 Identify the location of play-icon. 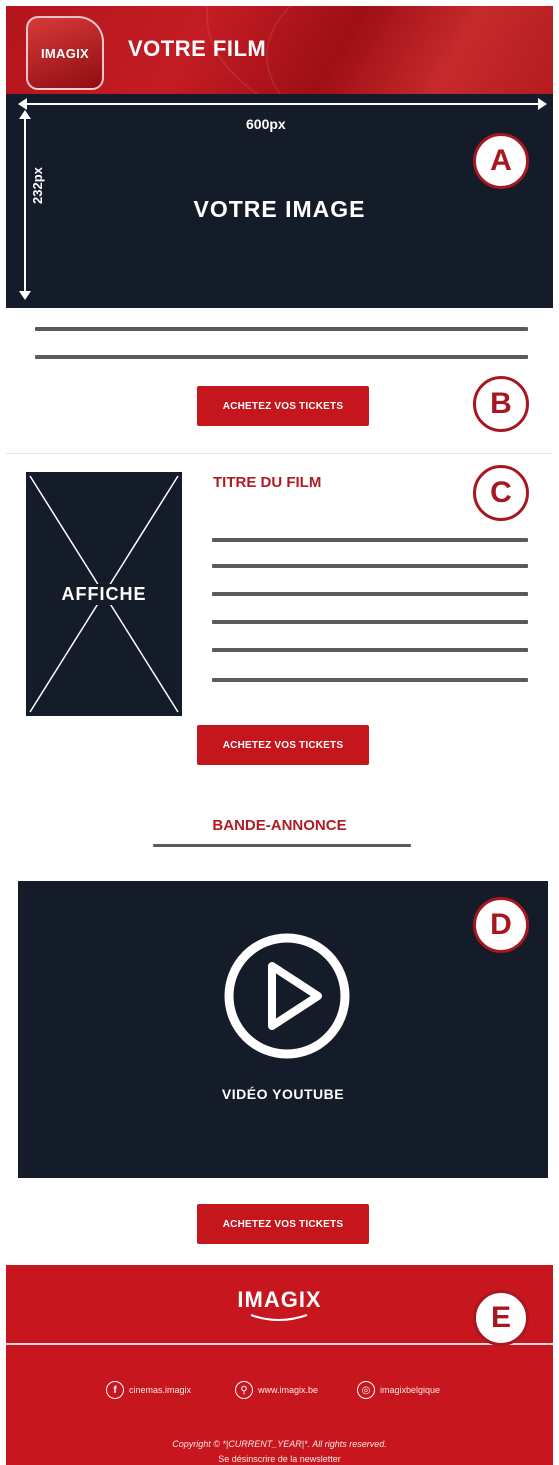
(287, 996).